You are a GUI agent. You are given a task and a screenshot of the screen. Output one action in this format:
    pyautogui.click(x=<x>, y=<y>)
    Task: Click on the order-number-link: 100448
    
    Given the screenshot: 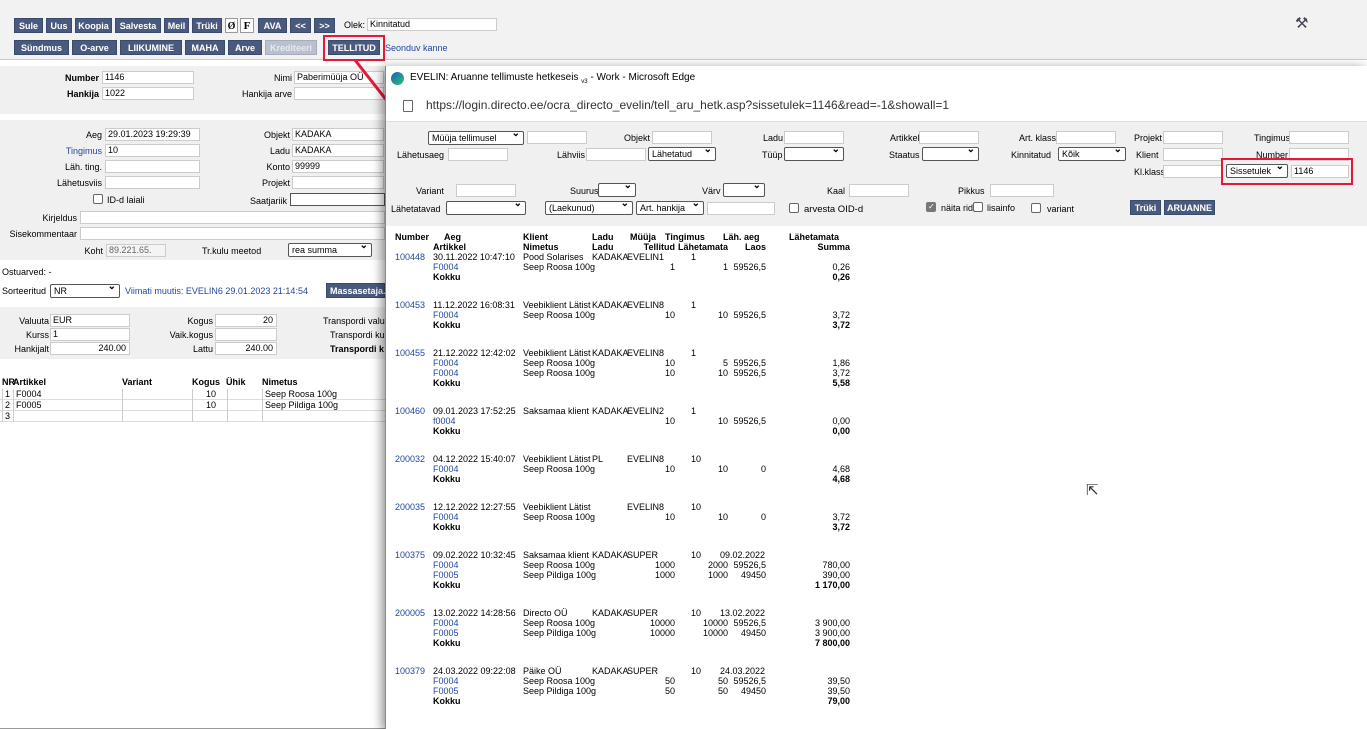 What is the action you would take?
    pyautogui.click(x=410, y=257)
    